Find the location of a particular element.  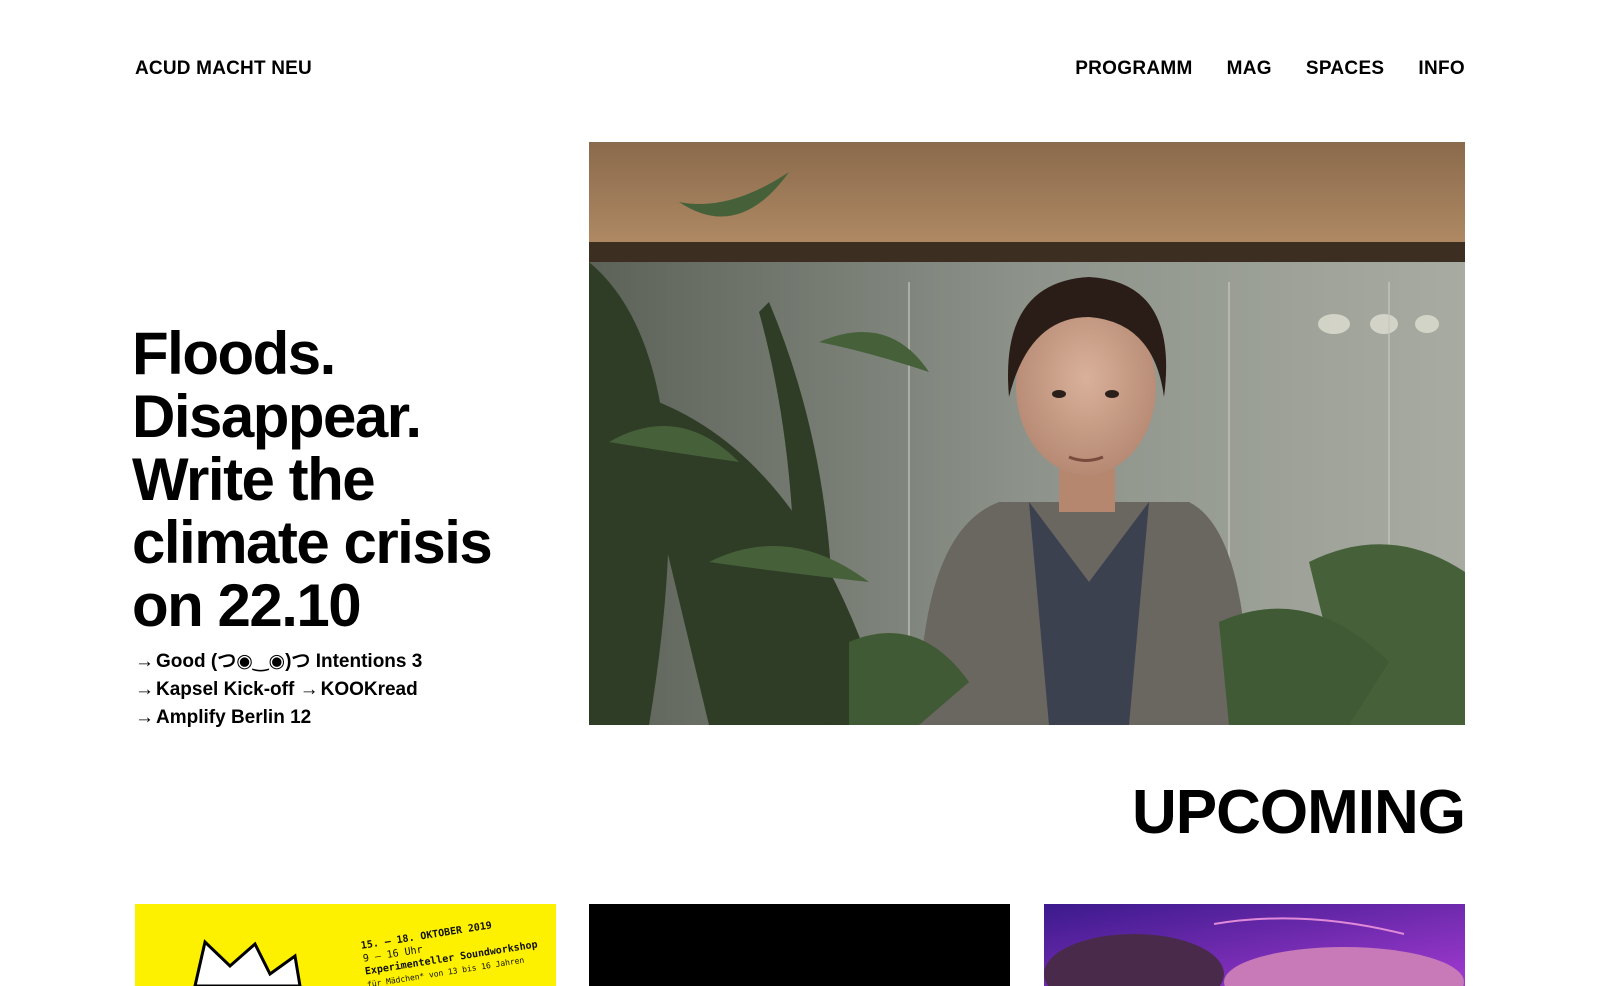

hero-link-good-intentions: → Good (つ◉‿◉)つ Intentions 3 is located at coordinates (278, 662).